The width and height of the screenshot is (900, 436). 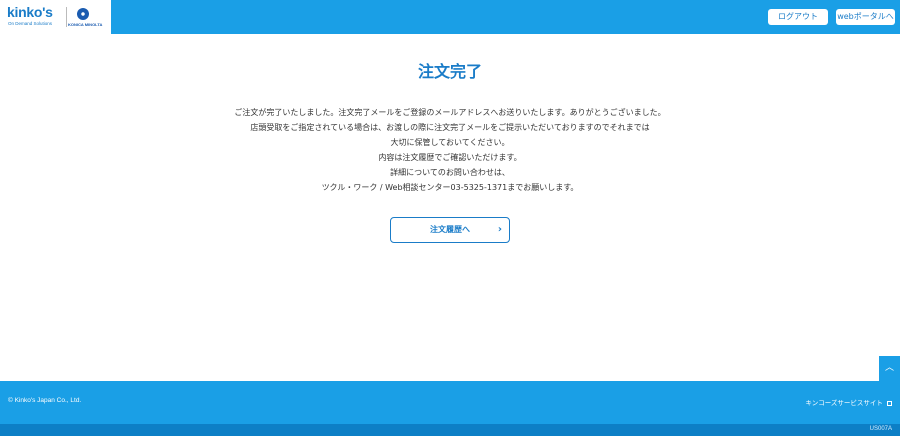 I want to click on kinkos-logo-text: kinko's, so click(x=30, y=12).